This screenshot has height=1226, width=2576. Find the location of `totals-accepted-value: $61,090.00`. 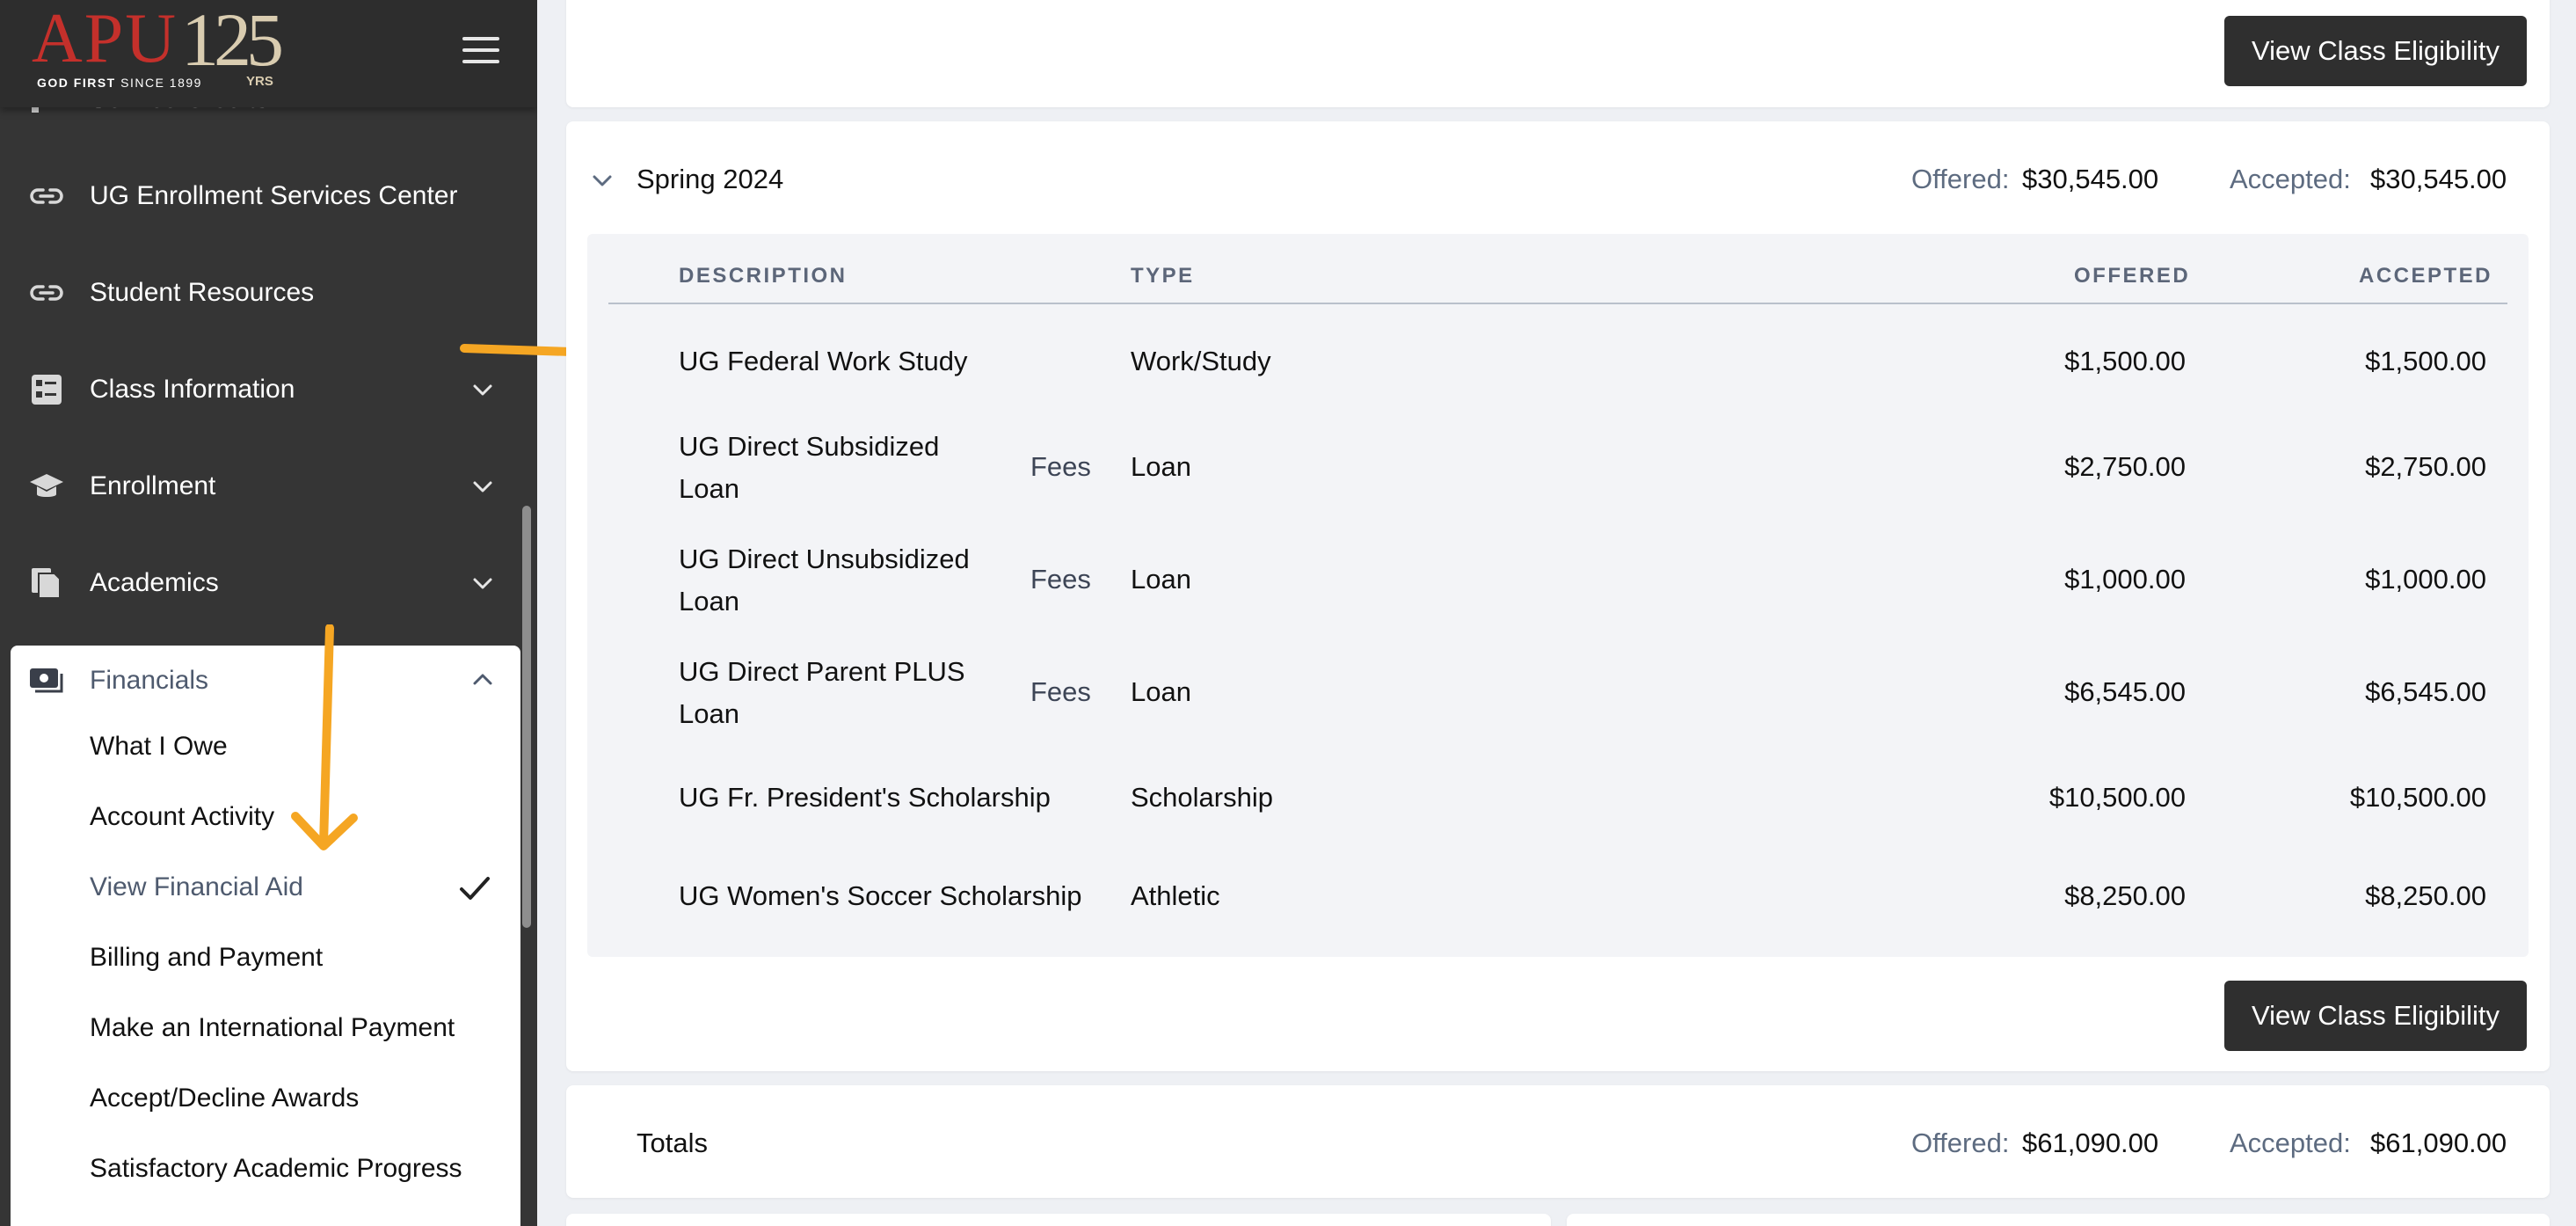

totals-accepted-value: $61,090.00 is located at coordinates (2438, 1142).